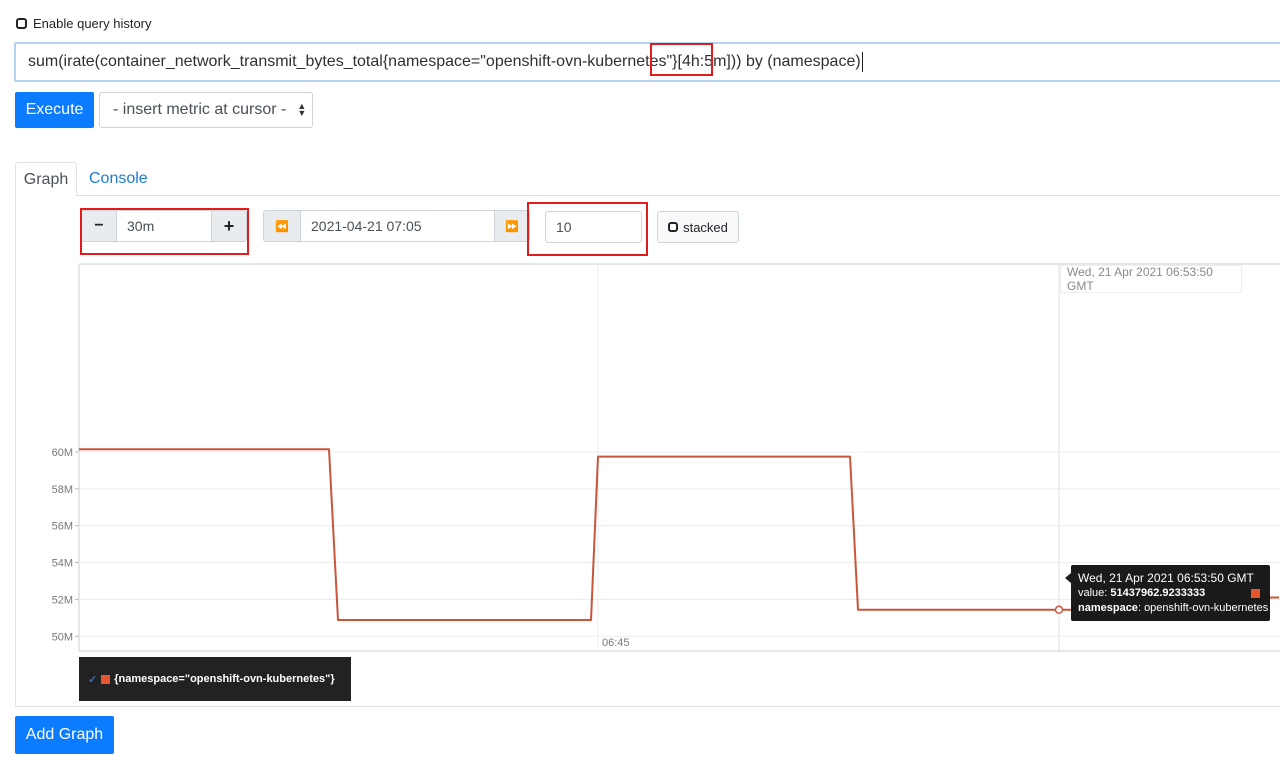  I want to click on y-tick-label: 58M, so click(62, 490).